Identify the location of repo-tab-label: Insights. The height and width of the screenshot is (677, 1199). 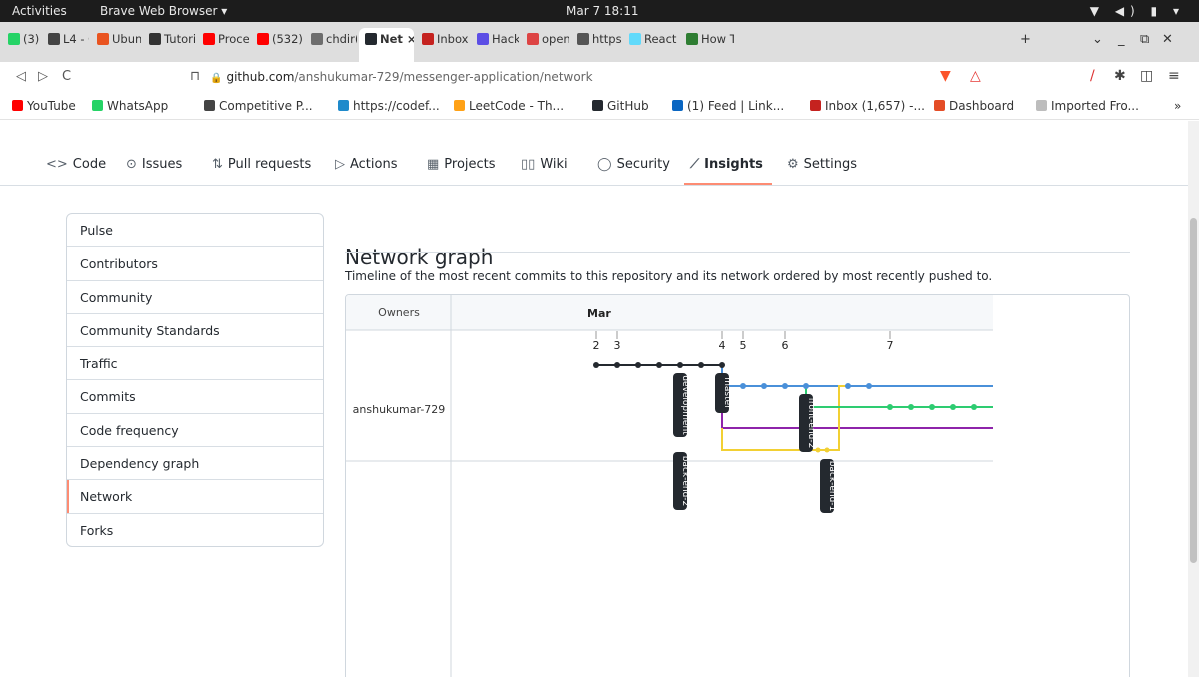
(733, 164).